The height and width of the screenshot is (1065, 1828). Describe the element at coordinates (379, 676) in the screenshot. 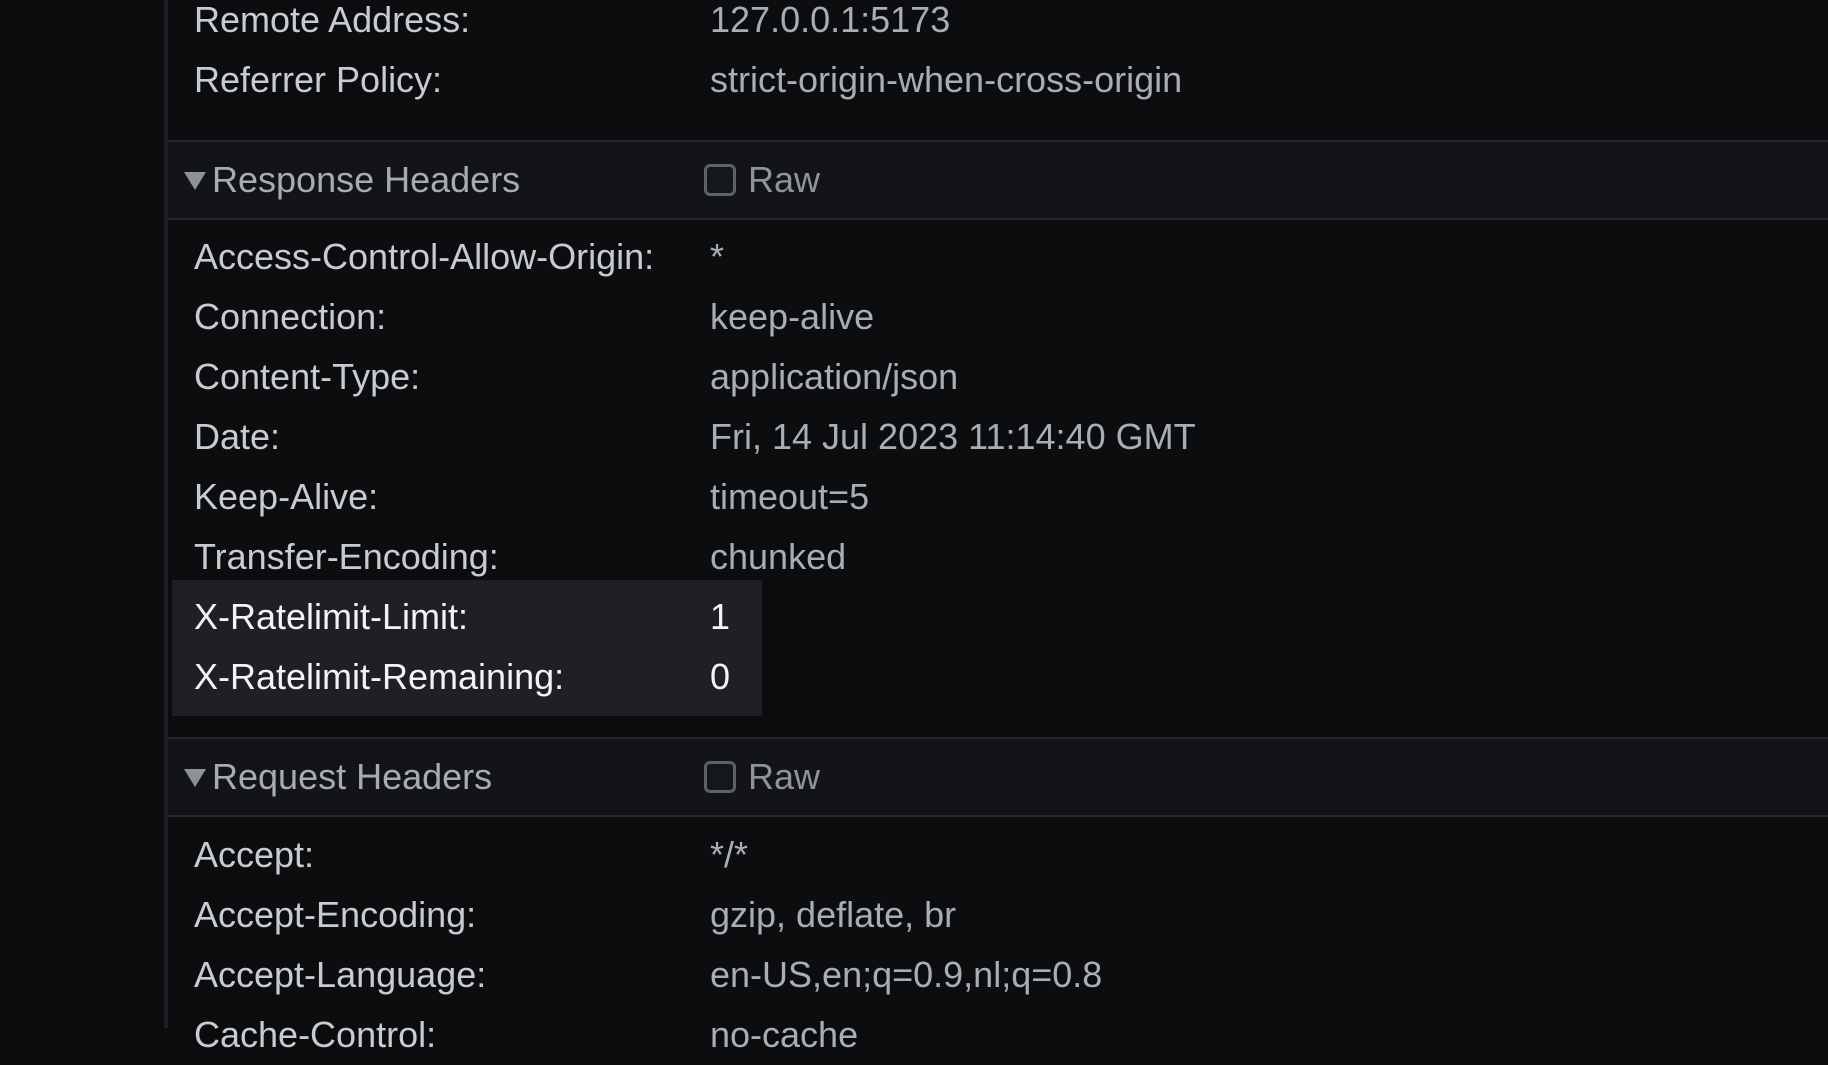

I see `header-key: X-Ratelimit-Remaining:` at that location.